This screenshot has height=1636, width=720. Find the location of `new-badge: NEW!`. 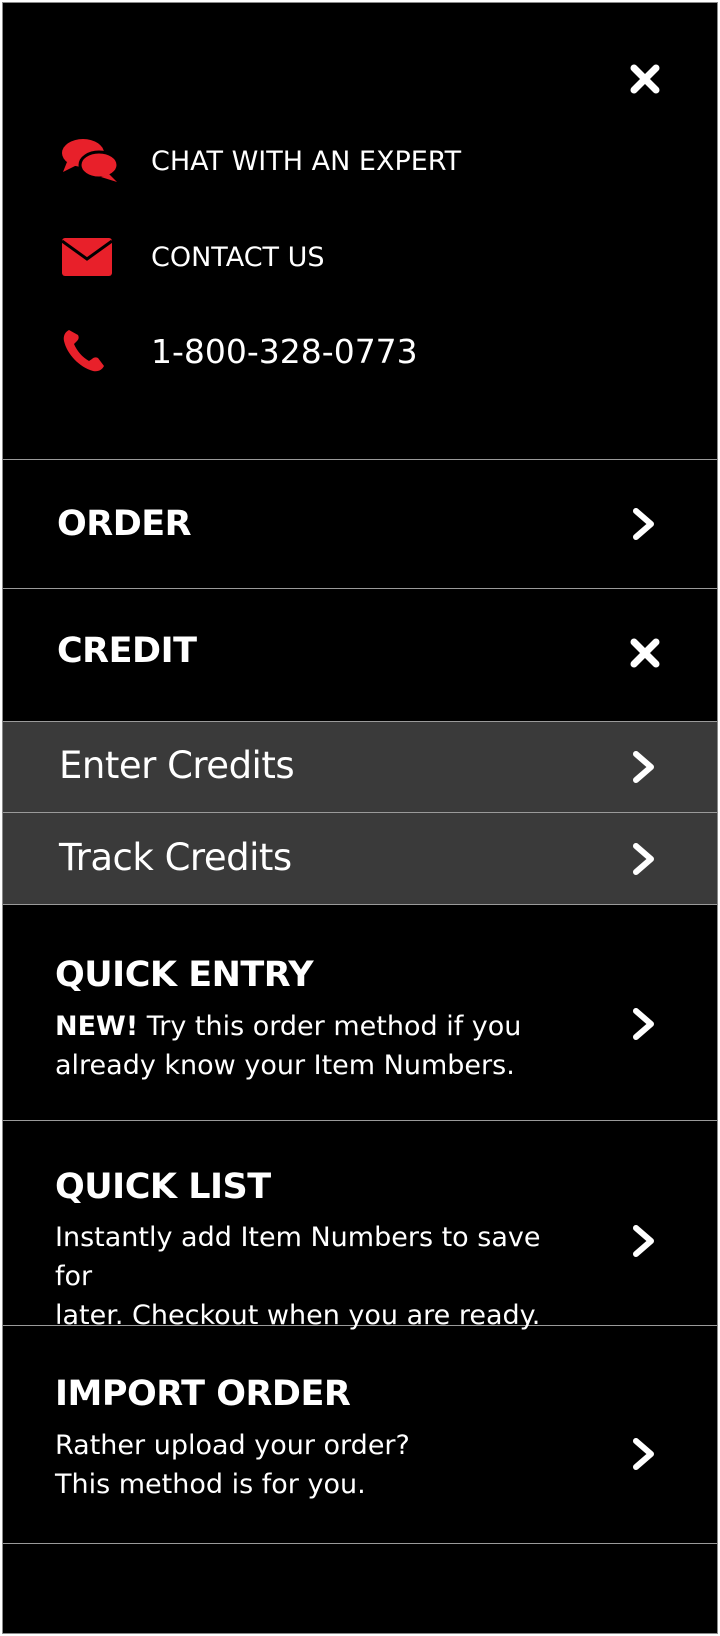

new-badge: NEW! is located at coordinates (97, 1026).